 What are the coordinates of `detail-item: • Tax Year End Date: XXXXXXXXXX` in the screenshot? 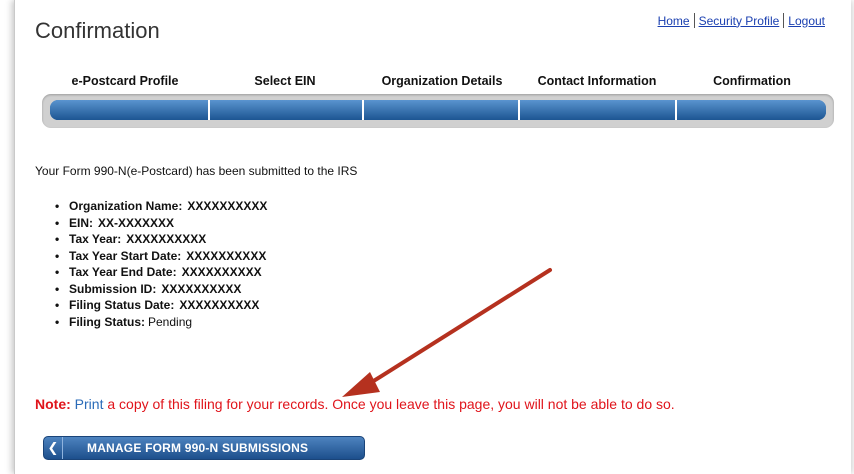 It's located at (161, 272).